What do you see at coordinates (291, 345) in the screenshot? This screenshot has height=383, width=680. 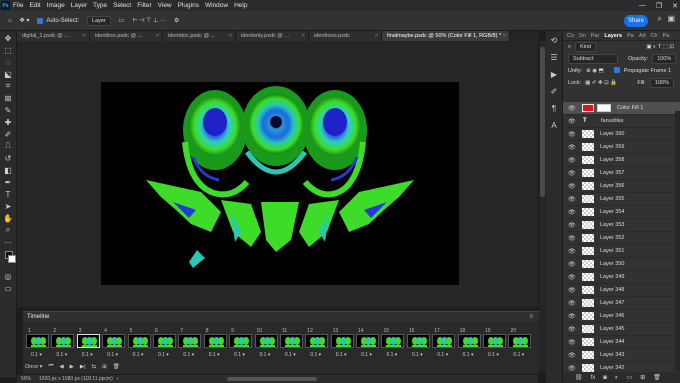 I see `timeline-frame: 11 0.1 ▾` at bounding box center [291, 345].